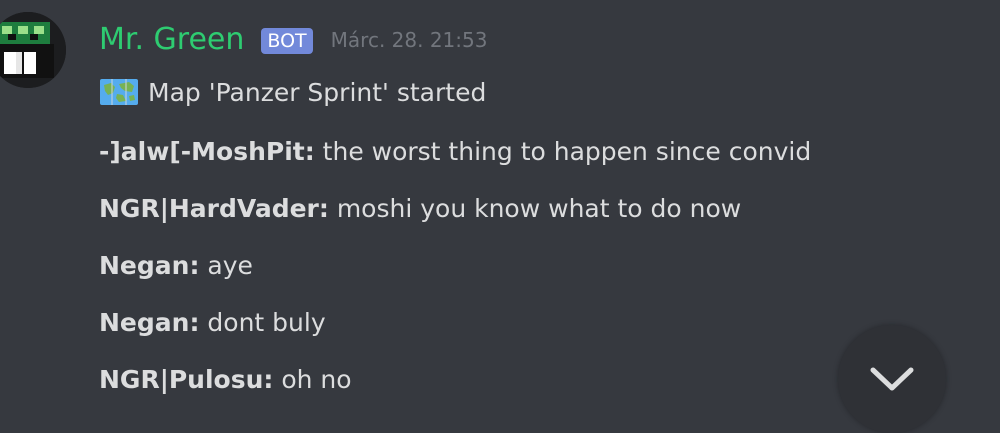 This screenshot has width=1000, height=433. I want to click on chat-text: moshi you know what to do now, so click(535, 208).